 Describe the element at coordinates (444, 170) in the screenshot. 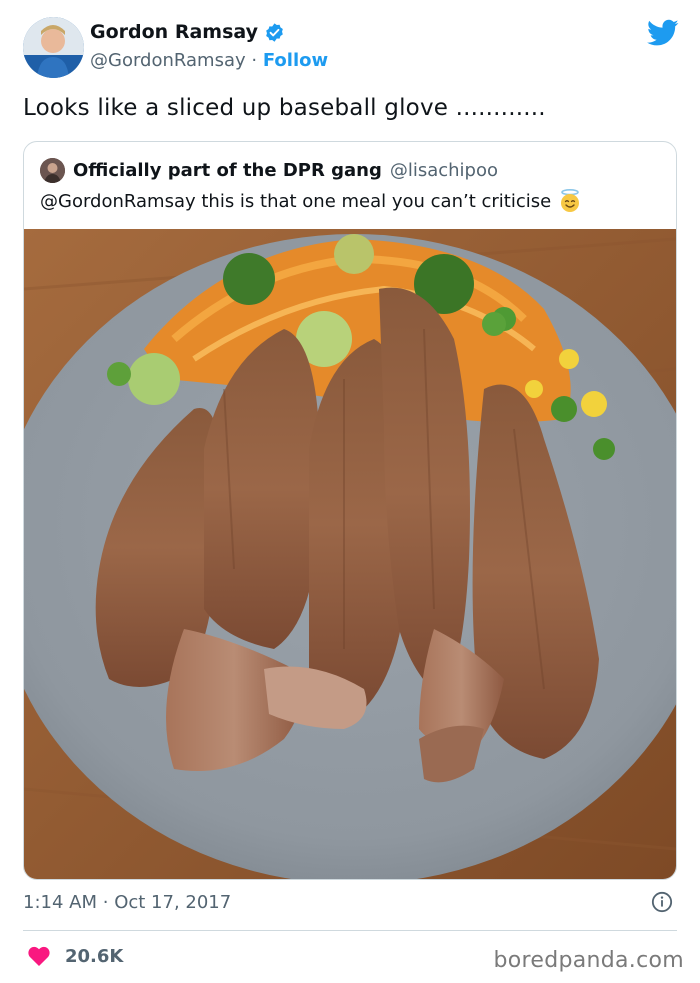

I see `quoted-author-handle: @lisachipoo` at that location.